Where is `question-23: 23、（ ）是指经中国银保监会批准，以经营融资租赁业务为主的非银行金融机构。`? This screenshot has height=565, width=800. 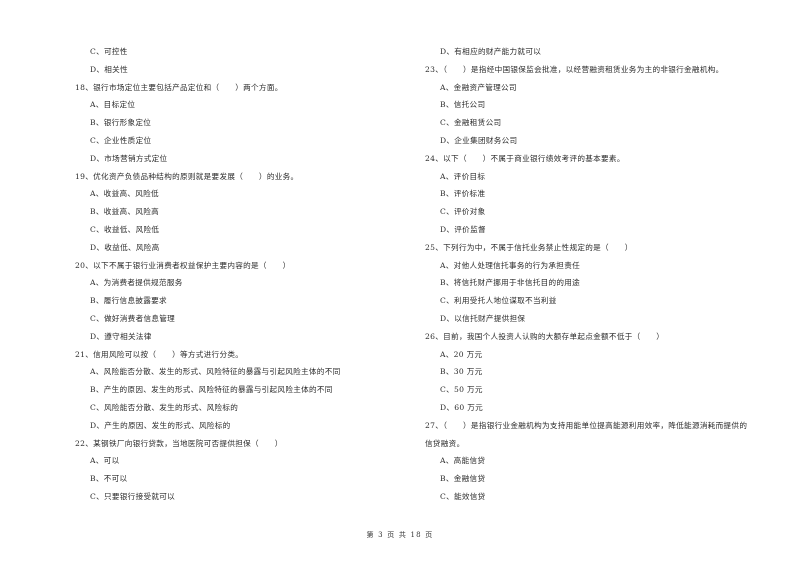
question-23: 23、（ ）是指经中国银保监会批准，以经营融资租赁业务为主的非银行金融机构。 is located at coordinates (574, 69).